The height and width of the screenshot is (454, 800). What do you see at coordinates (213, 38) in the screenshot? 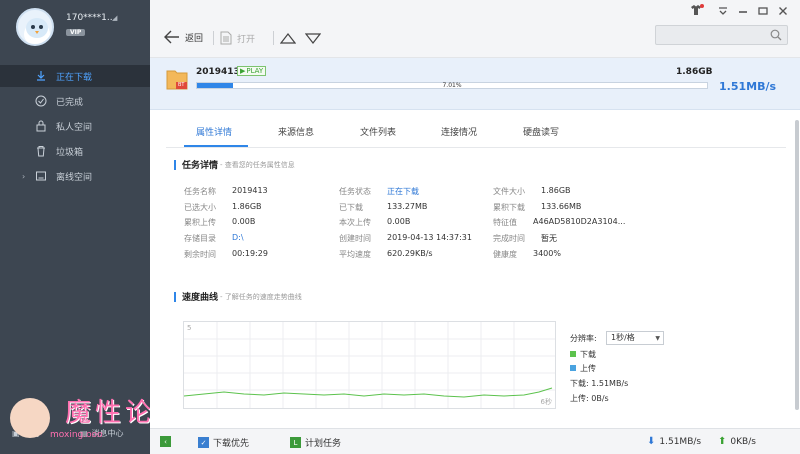
I see `toolbar-divider` at bounding box center [213, 38].